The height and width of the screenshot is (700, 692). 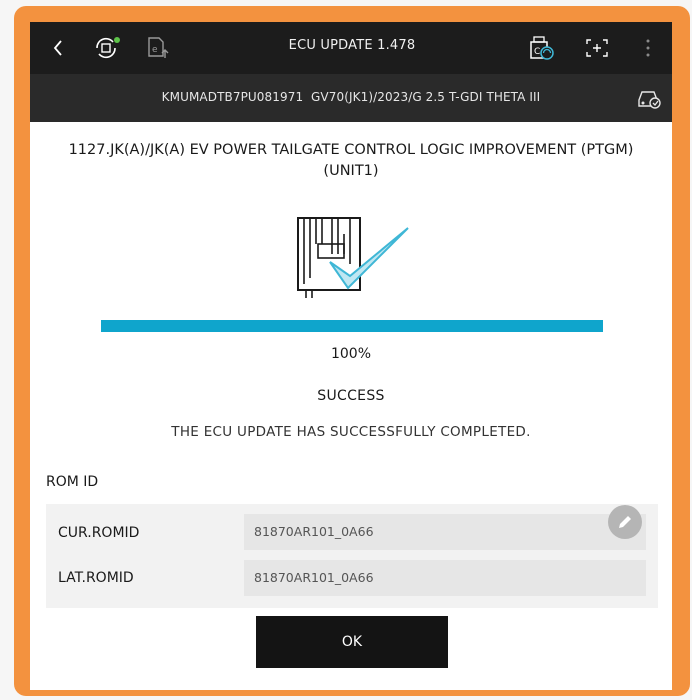 I want to click on progress-bar, so click(x=352, y=326).